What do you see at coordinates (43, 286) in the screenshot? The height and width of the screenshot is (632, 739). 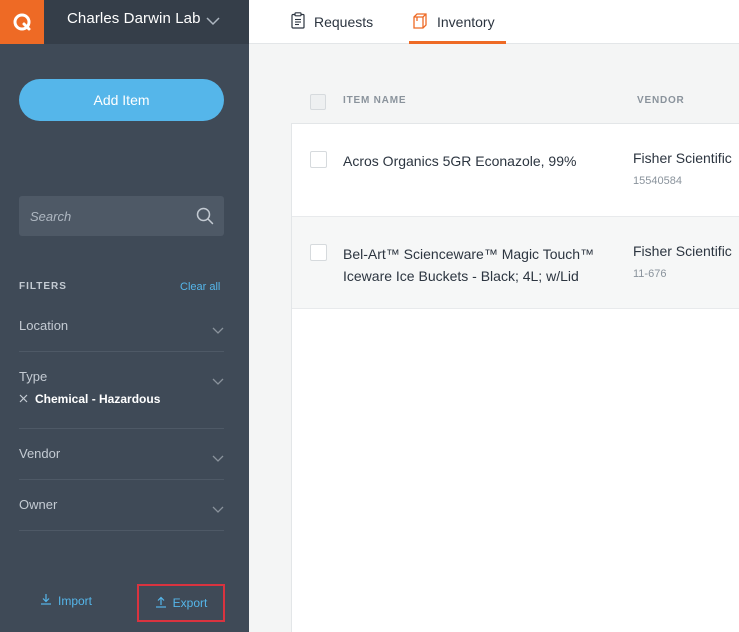 I see `filters-heading: FILTERS` at bounding box center [43, 286].